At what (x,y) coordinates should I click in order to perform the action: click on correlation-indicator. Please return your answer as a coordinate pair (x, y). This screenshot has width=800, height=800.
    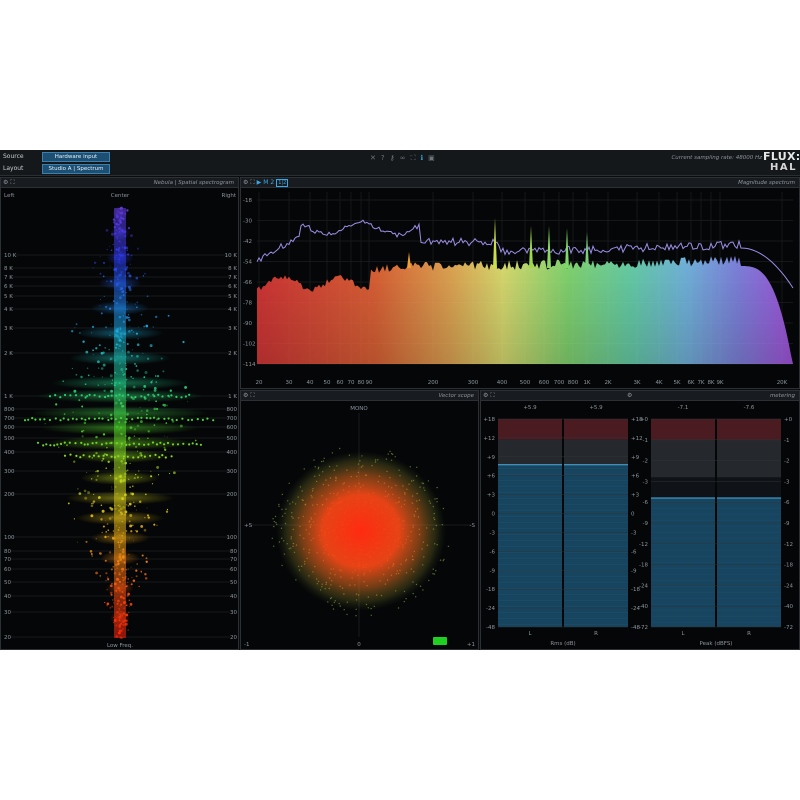
    Looking at the image, I should click on (440, 641).